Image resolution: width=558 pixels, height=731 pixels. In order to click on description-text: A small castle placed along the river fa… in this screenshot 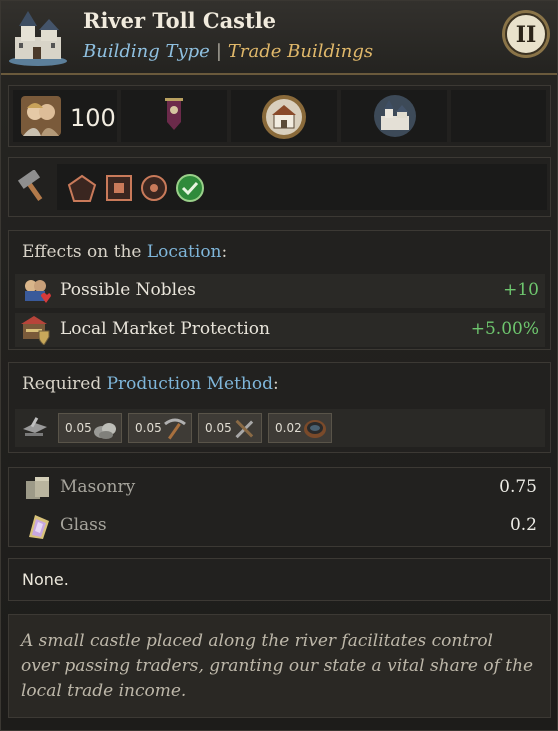, I will do `click(277, 666)`.